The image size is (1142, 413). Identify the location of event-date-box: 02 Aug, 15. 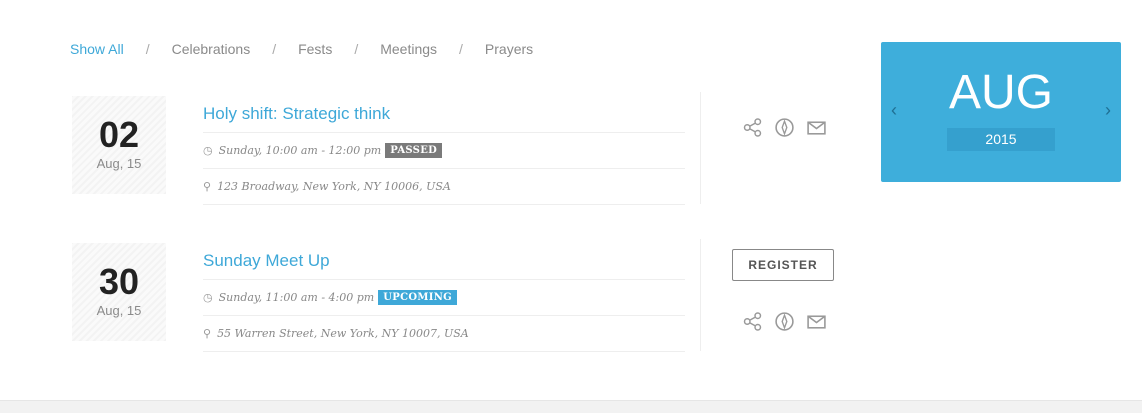
(119, 145).